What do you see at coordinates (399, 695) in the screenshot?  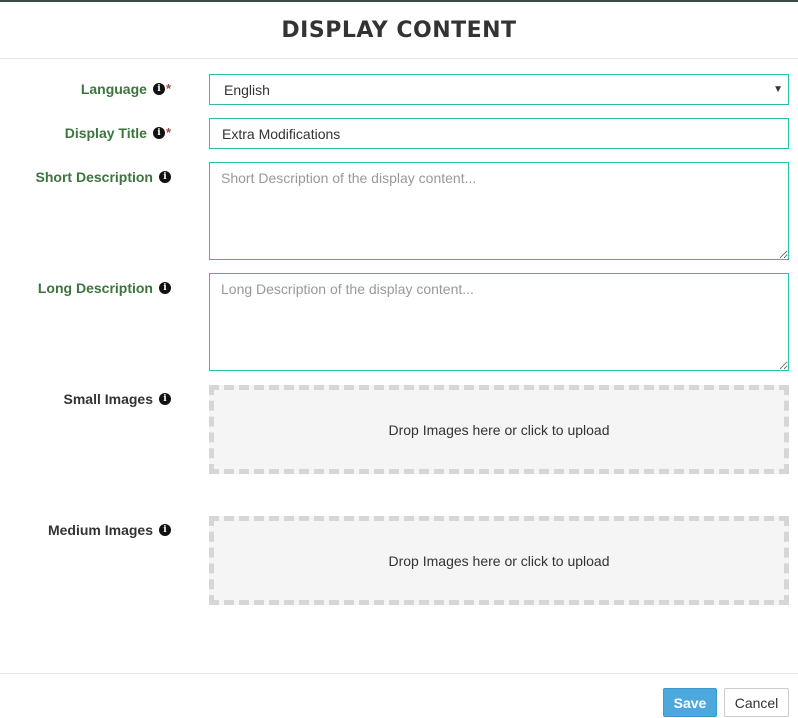 I see `modal-footer: Save Cancel` at bounding box center [399, 695].